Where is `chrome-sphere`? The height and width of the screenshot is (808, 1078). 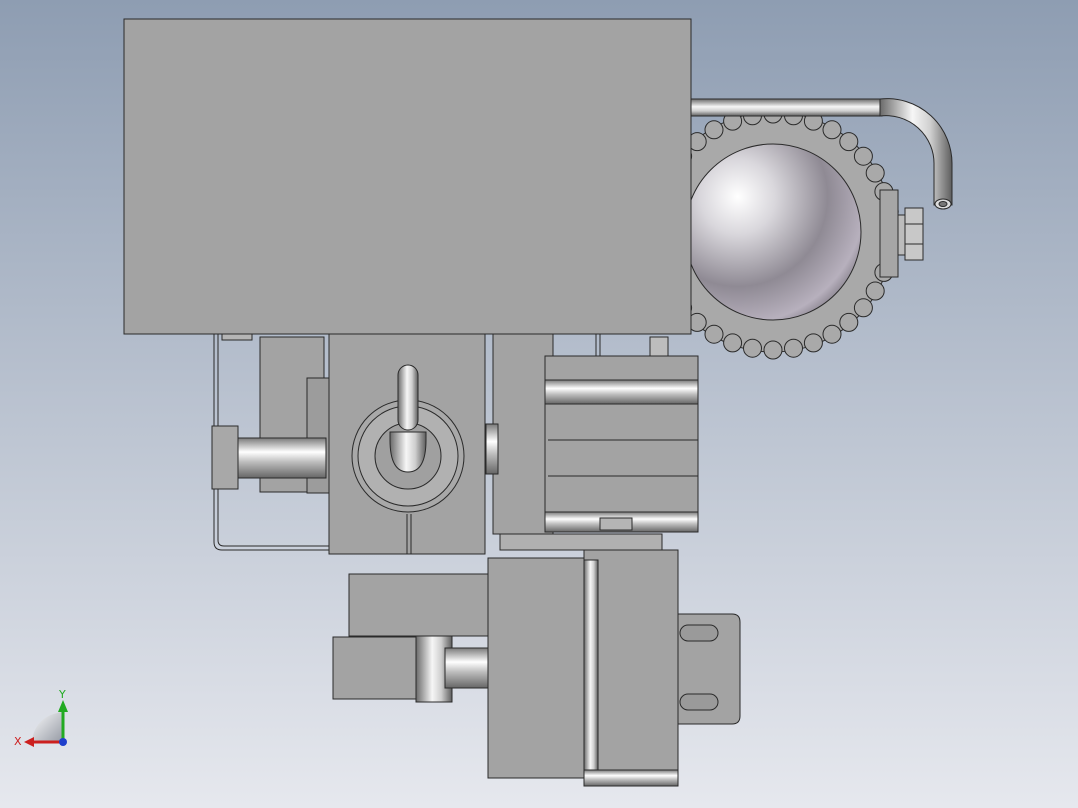 chrome-sphere is located at coordinates (773, 232).